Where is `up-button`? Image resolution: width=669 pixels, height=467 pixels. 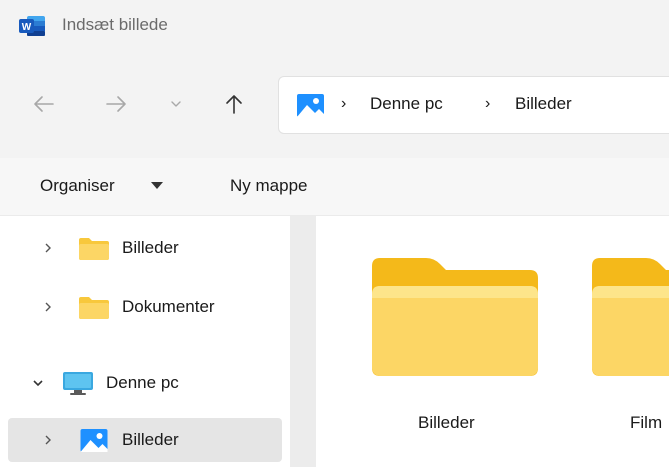 up-button is located at coordinates (234, 104).